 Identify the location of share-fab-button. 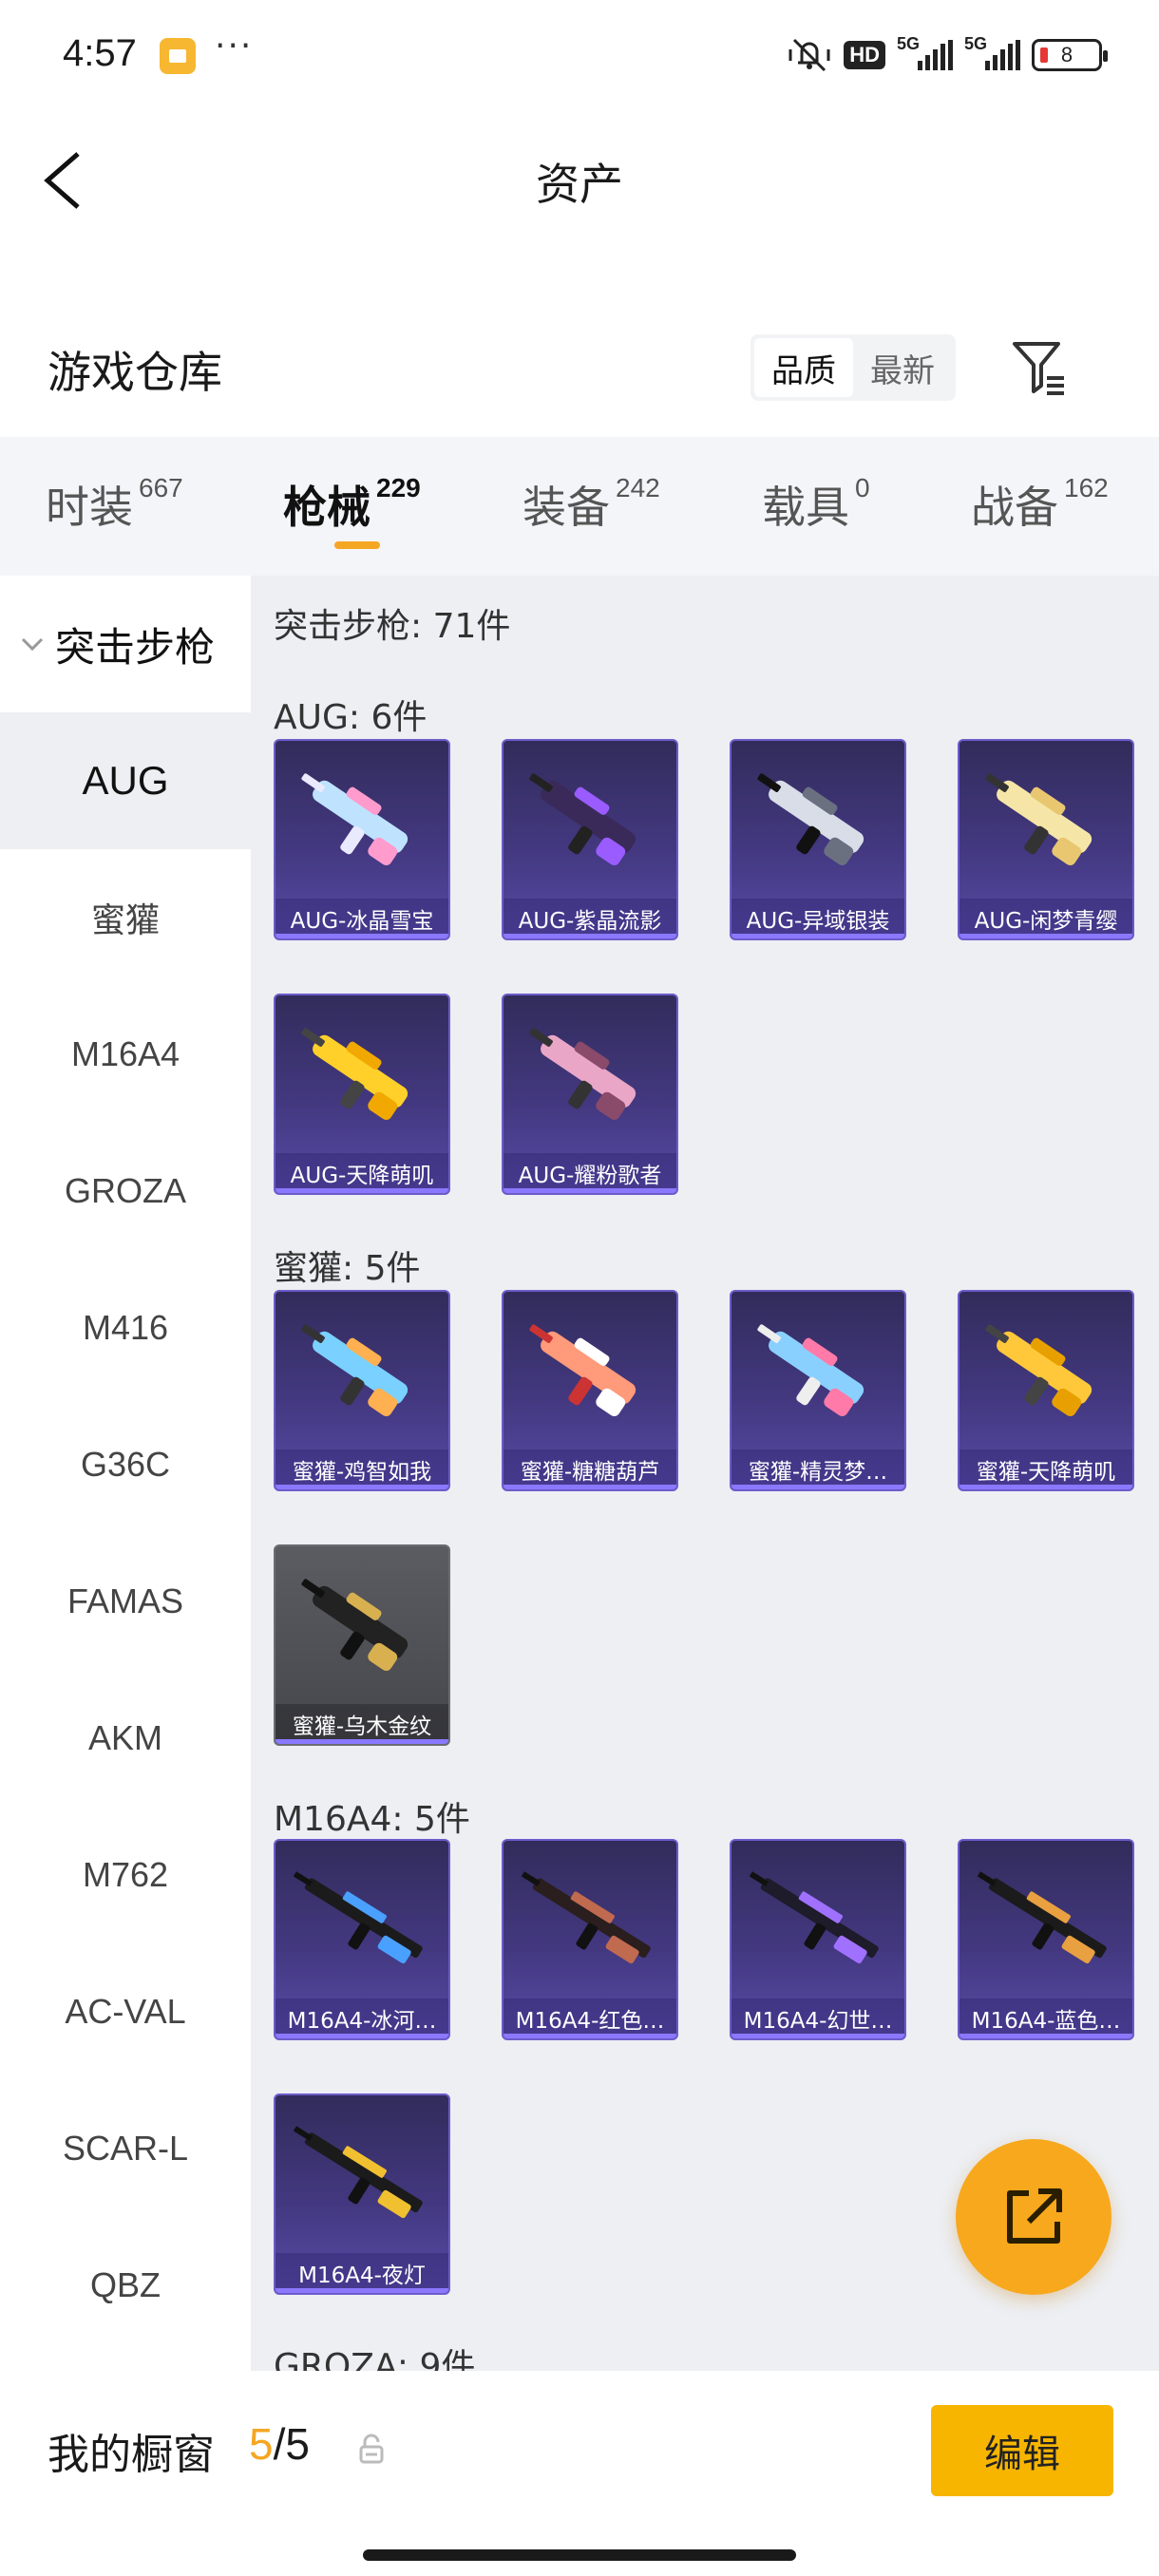
(1034, 2217).